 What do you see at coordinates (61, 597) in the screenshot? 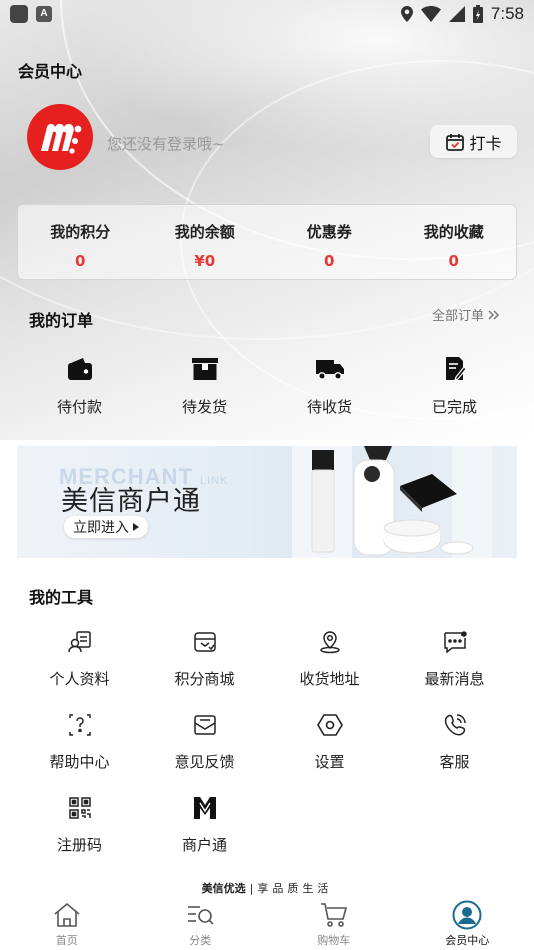
I see `tools-section-title: 我的工具` at bounding box center [61, 597].